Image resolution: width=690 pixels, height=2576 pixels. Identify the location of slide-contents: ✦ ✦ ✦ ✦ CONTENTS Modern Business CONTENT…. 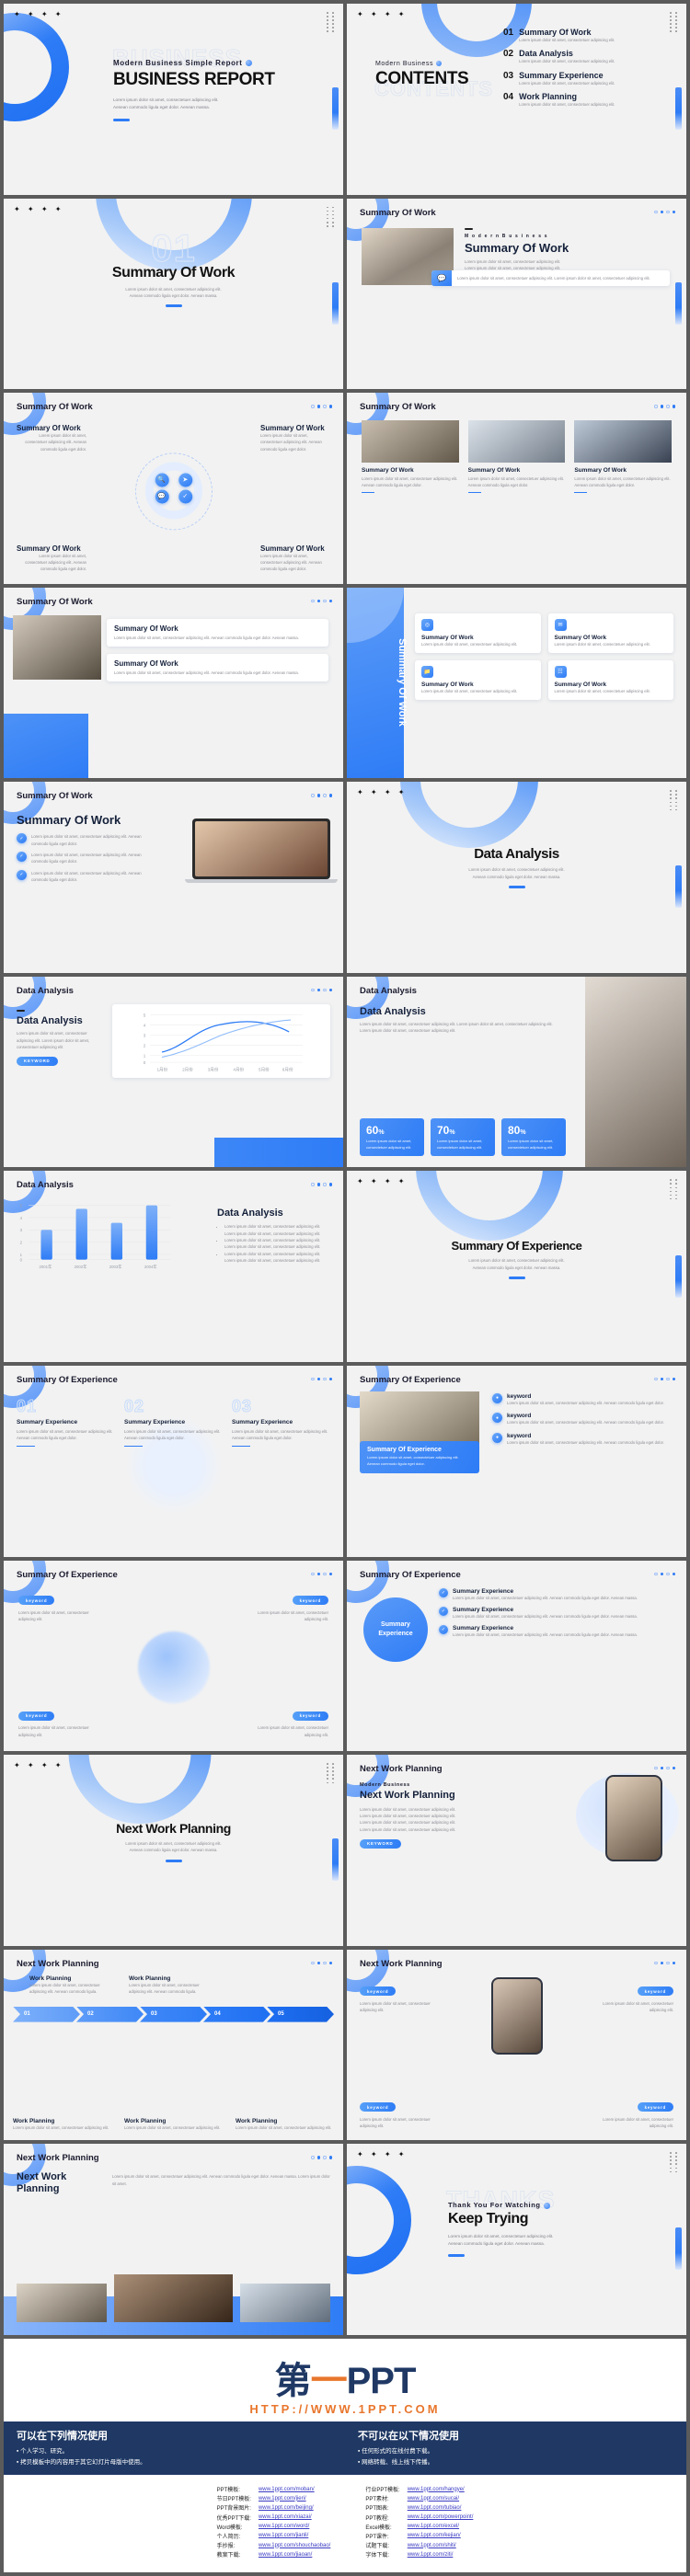
(516, 99).